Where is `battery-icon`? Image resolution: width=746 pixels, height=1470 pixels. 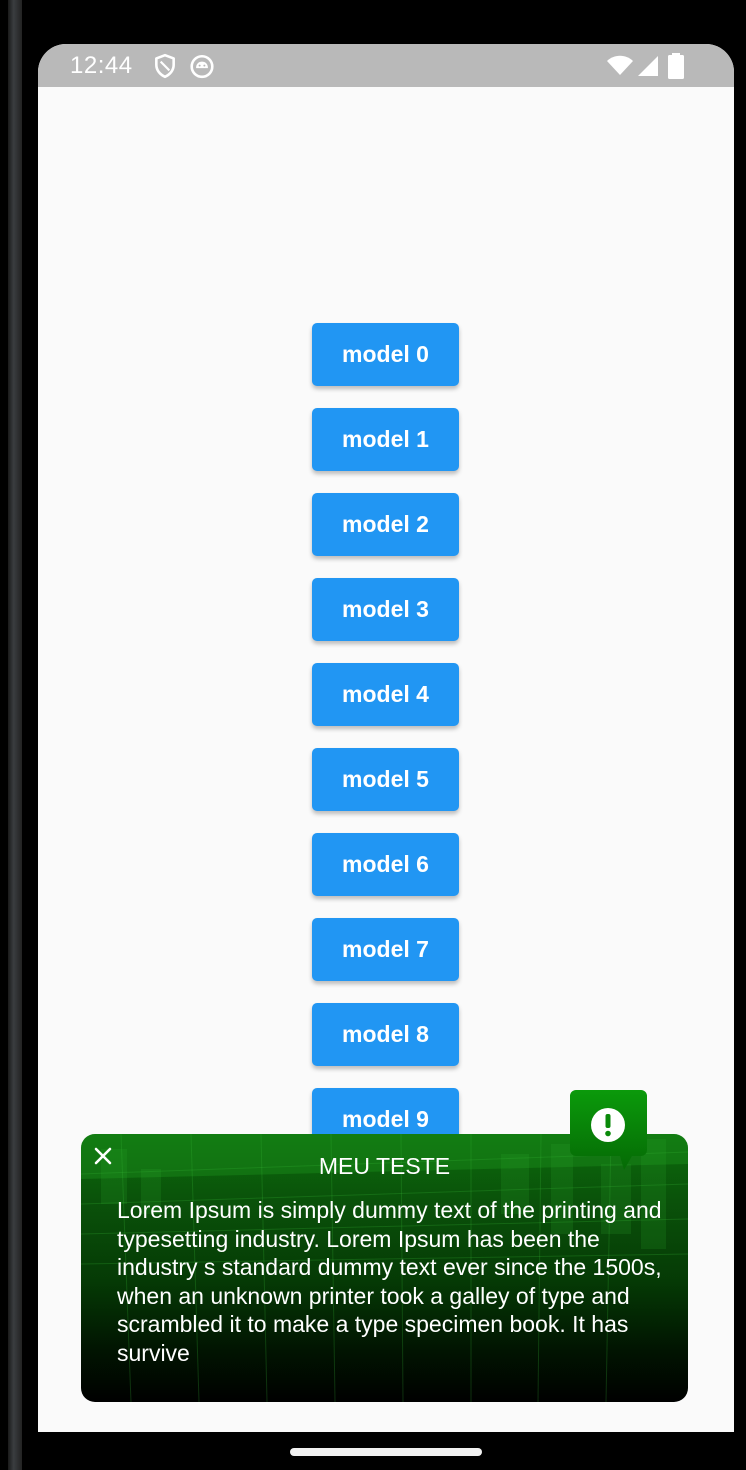
battery-icon is located at coordinates (676, 66).